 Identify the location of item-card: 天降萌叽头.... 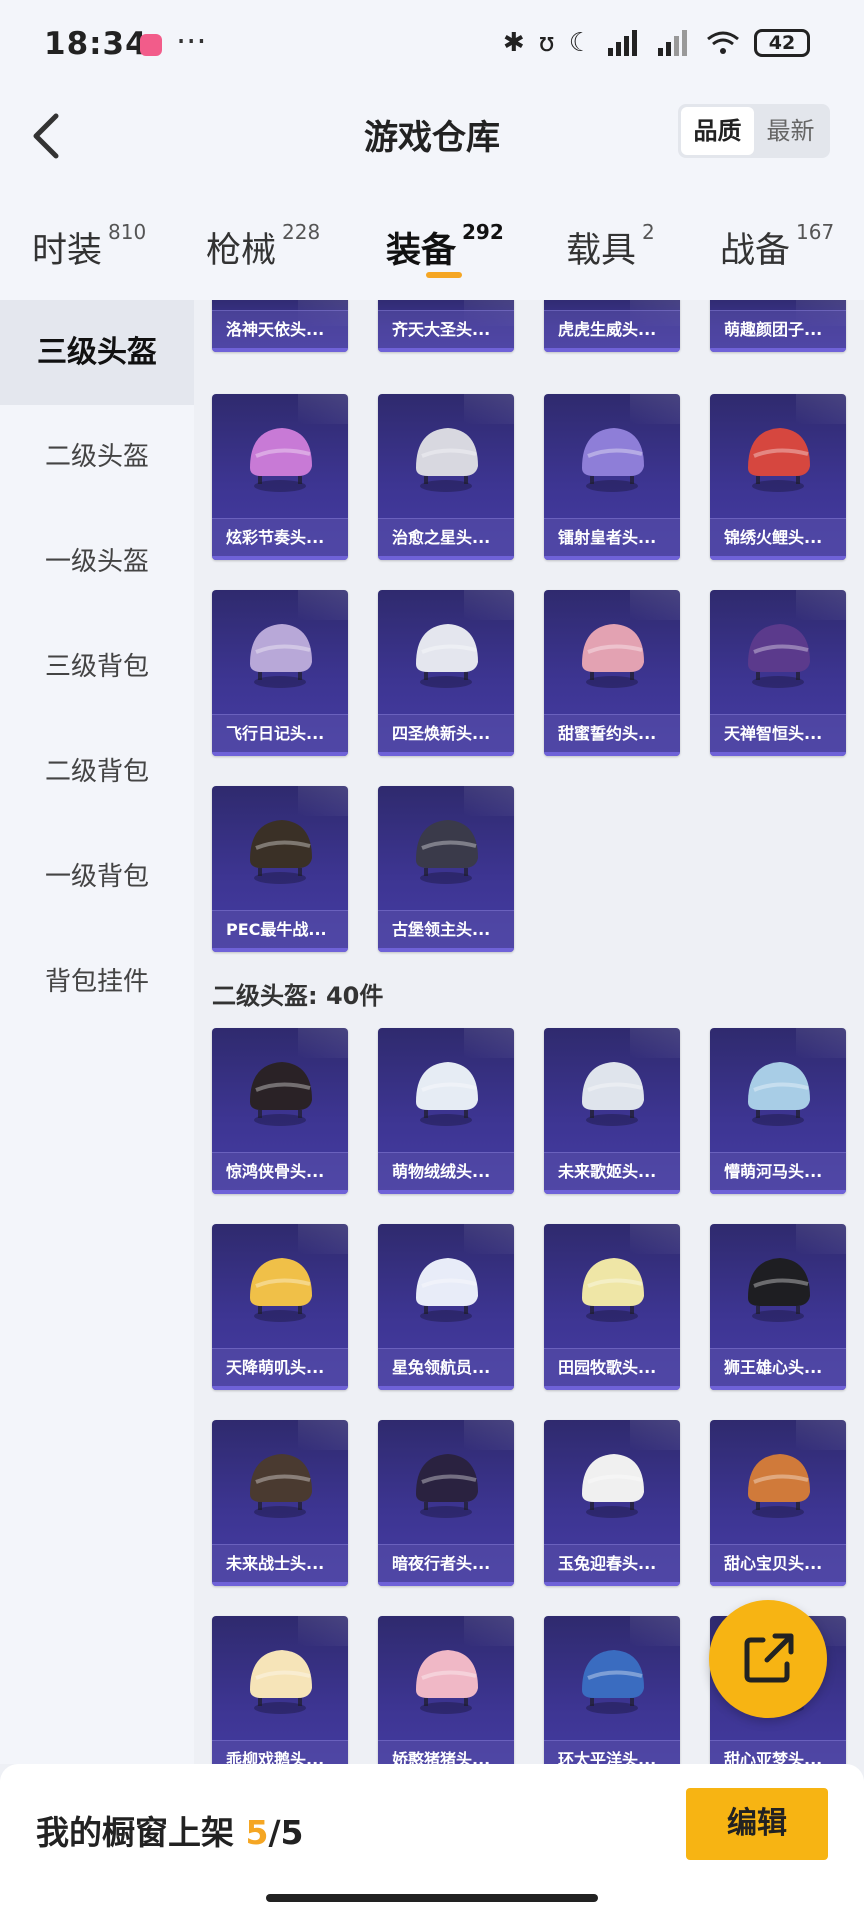
(280, 1307).